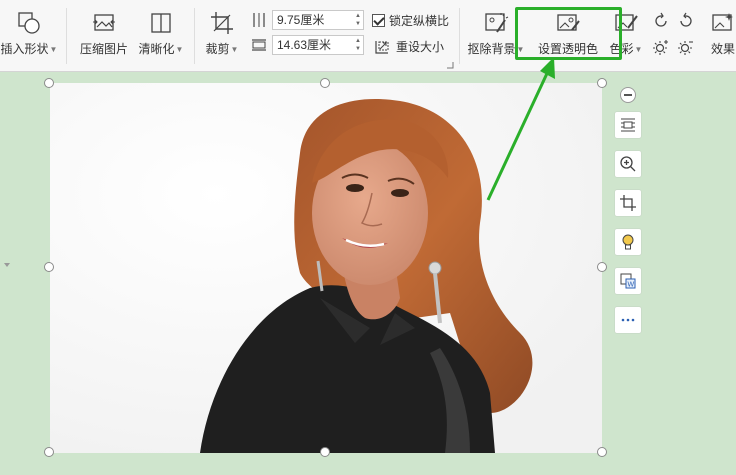 Image resolution: width=736 pixels, height=475 pixels. What do you see at coordinates (7, 265) in the screenshot?
I see `left-caret-icon` at bounding box center [7, 265].